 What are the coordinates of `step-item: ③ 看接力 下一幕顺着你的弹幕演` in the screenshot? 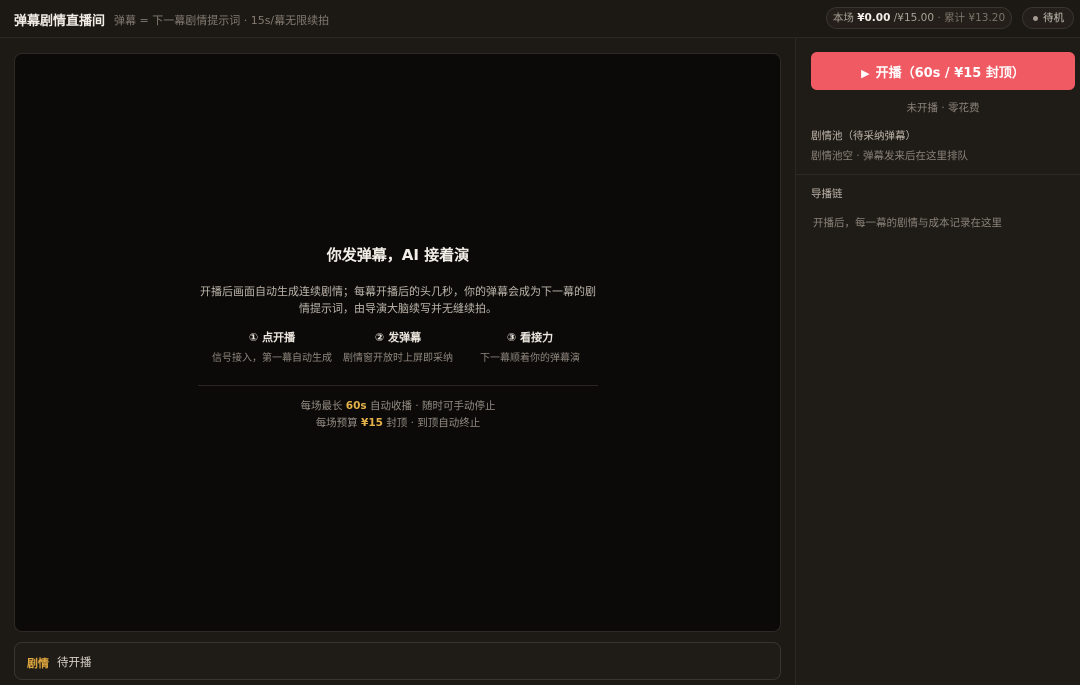 It's located at (530, 348).